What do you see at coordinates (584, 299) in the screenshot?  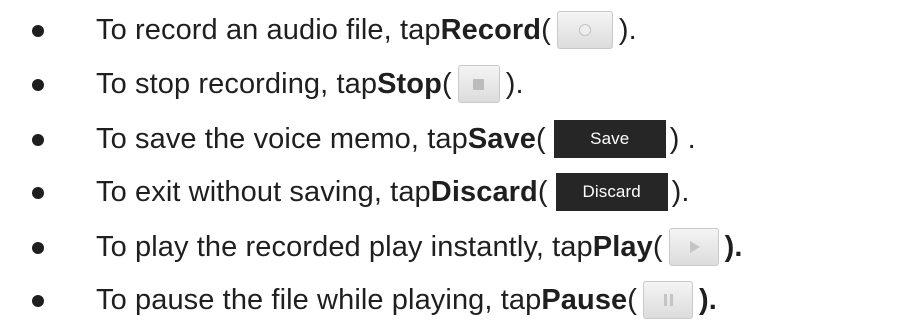 I see `item-bold-term: Pause` at bounding box center [584, 299].